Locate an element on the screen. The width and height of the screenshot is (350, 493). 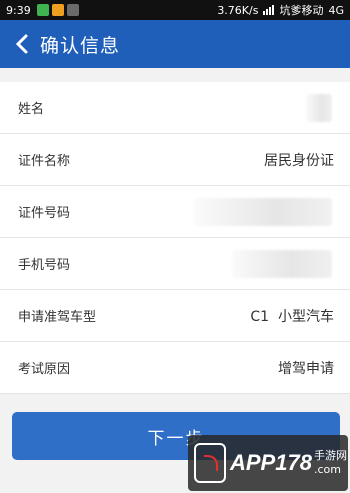
watermark-sub2: .com is located at coordinates (327, 469).